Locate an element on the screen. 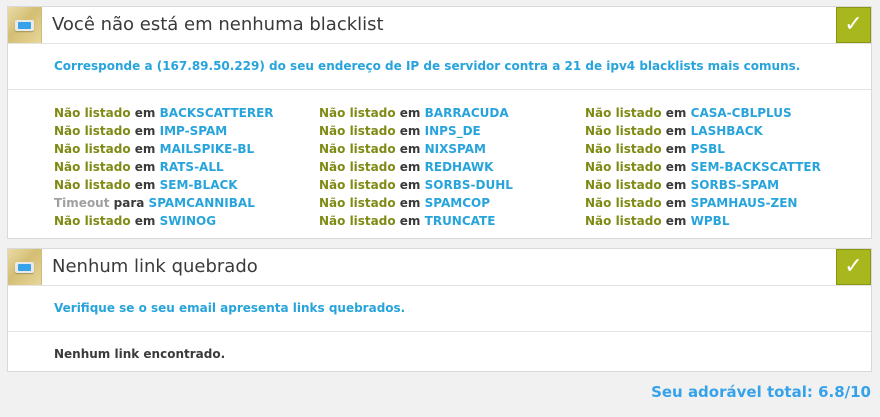 The height and width of the screenshot is (417, 880). blacklist-name: BARRACUDA is located at coordinates (466, 113).